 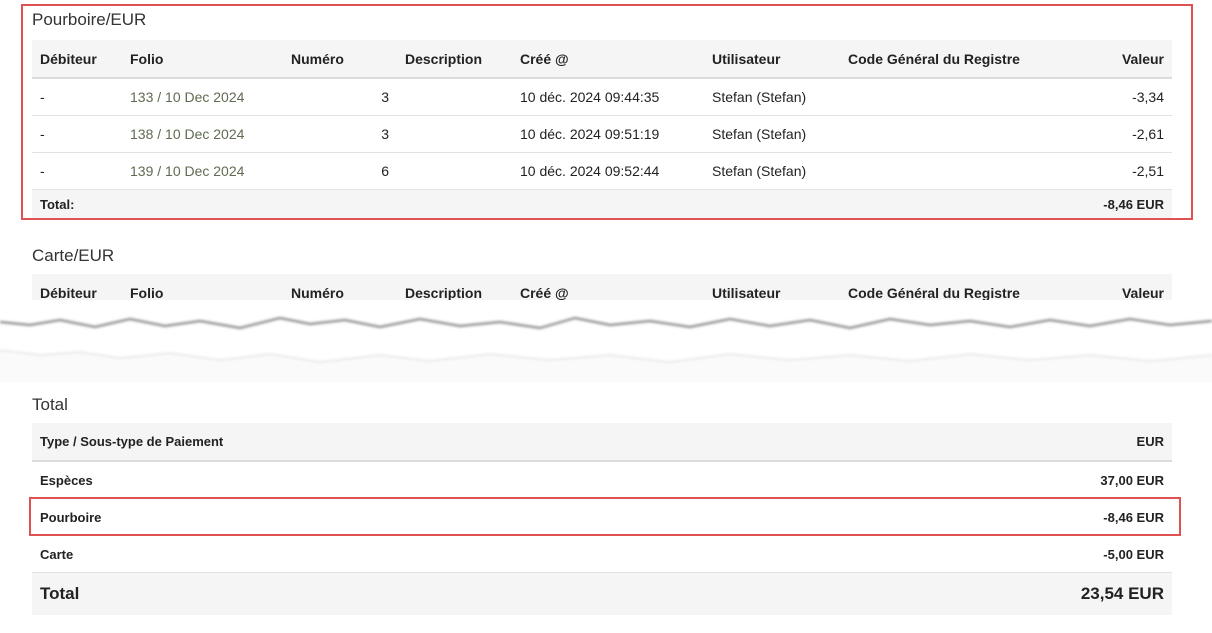 I want to click on table-row: Pourboire -8,46 EUR, so click(x=602, y=517).